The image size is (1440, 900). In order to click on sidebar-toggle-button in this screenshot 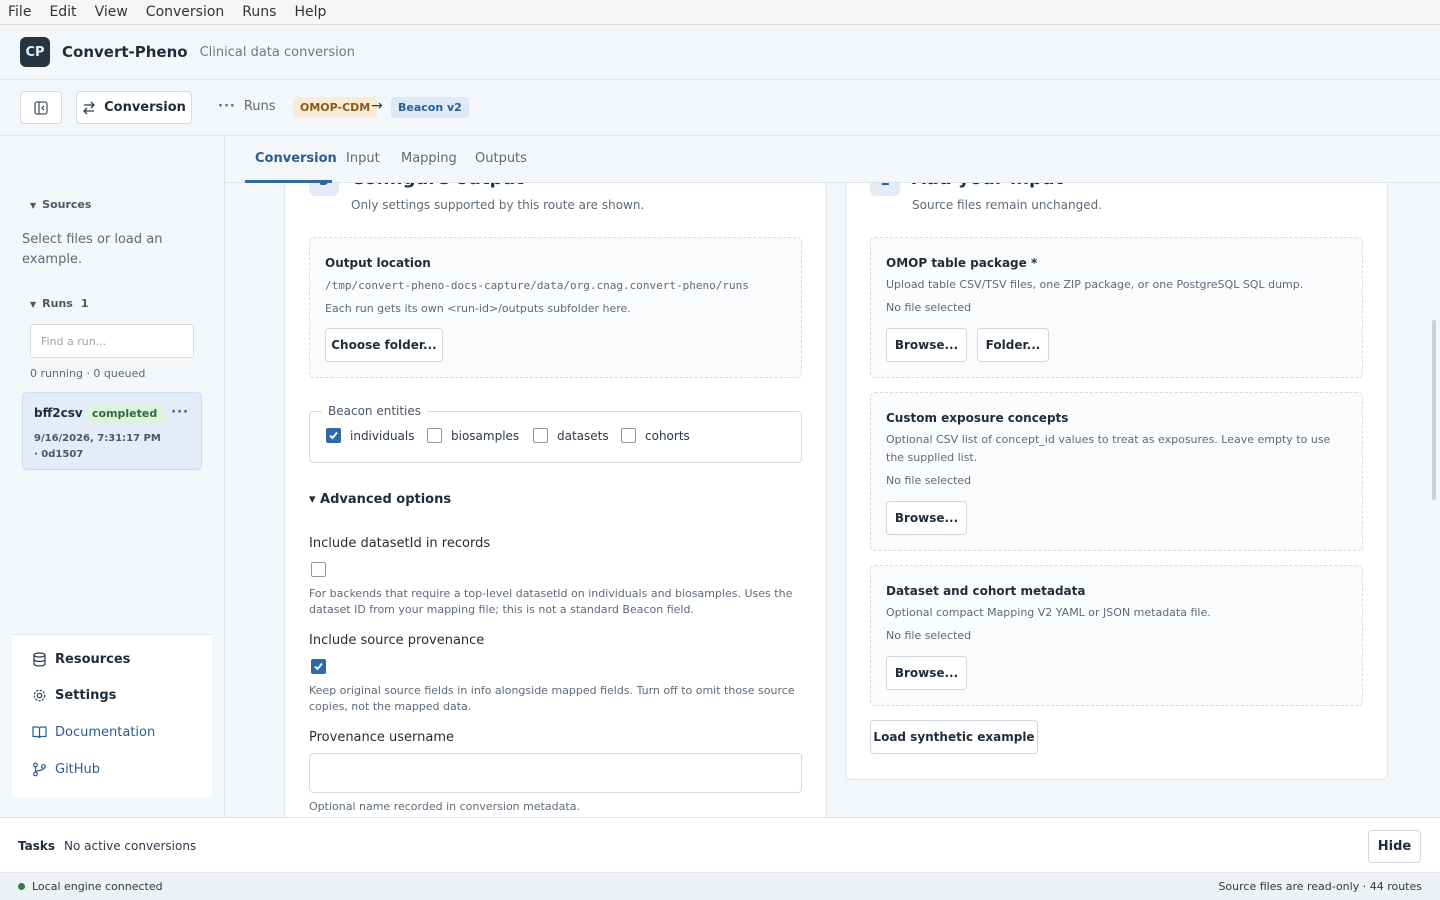, I will do `click(41, 107)`.